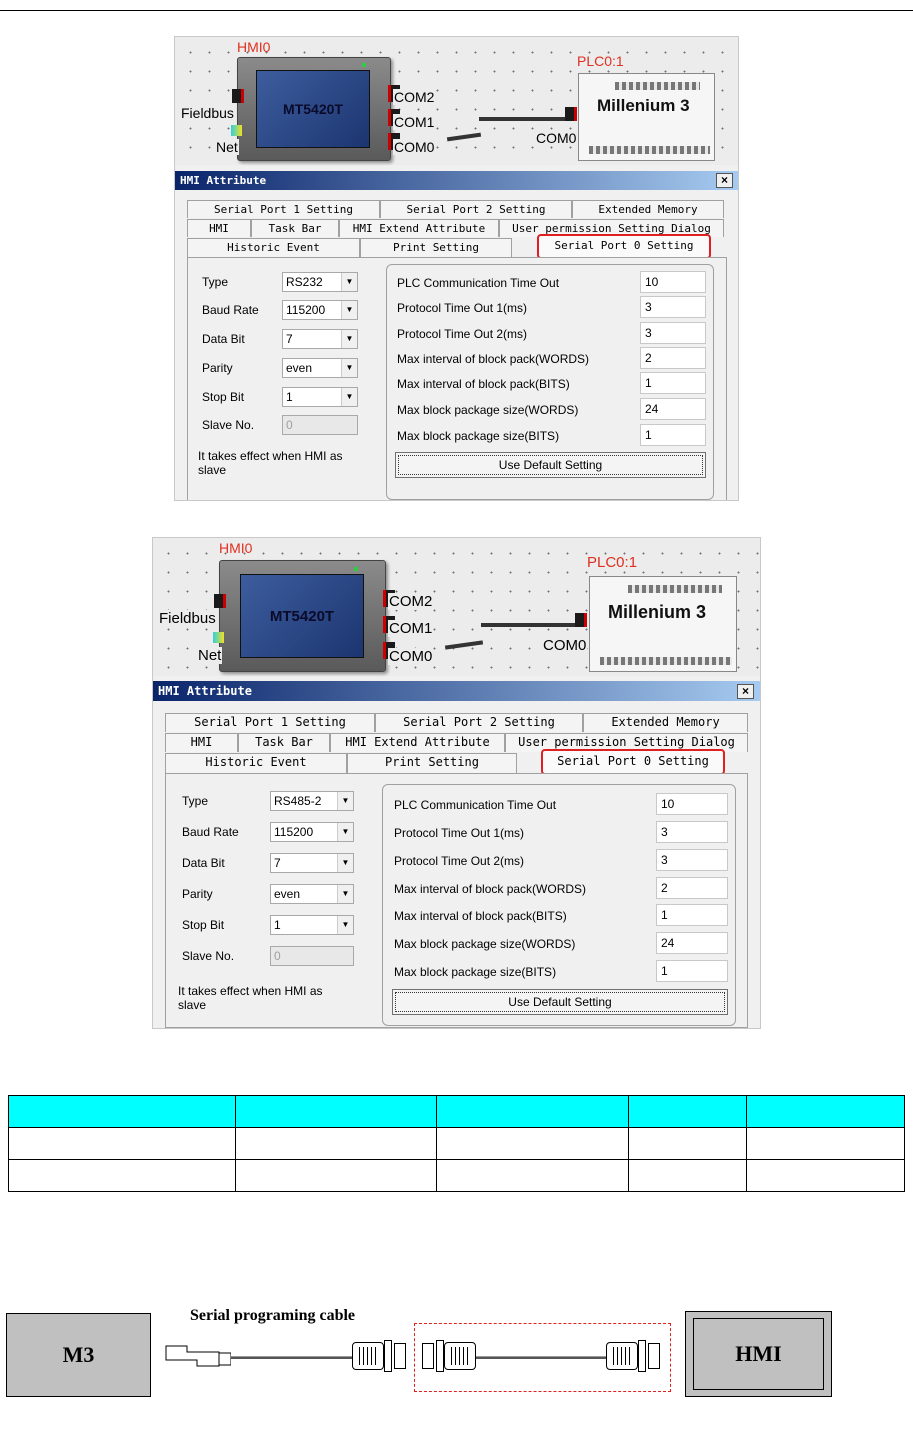 This screenshot has height=1448, width=913. I want to click on table-row, so click(456, 1143).